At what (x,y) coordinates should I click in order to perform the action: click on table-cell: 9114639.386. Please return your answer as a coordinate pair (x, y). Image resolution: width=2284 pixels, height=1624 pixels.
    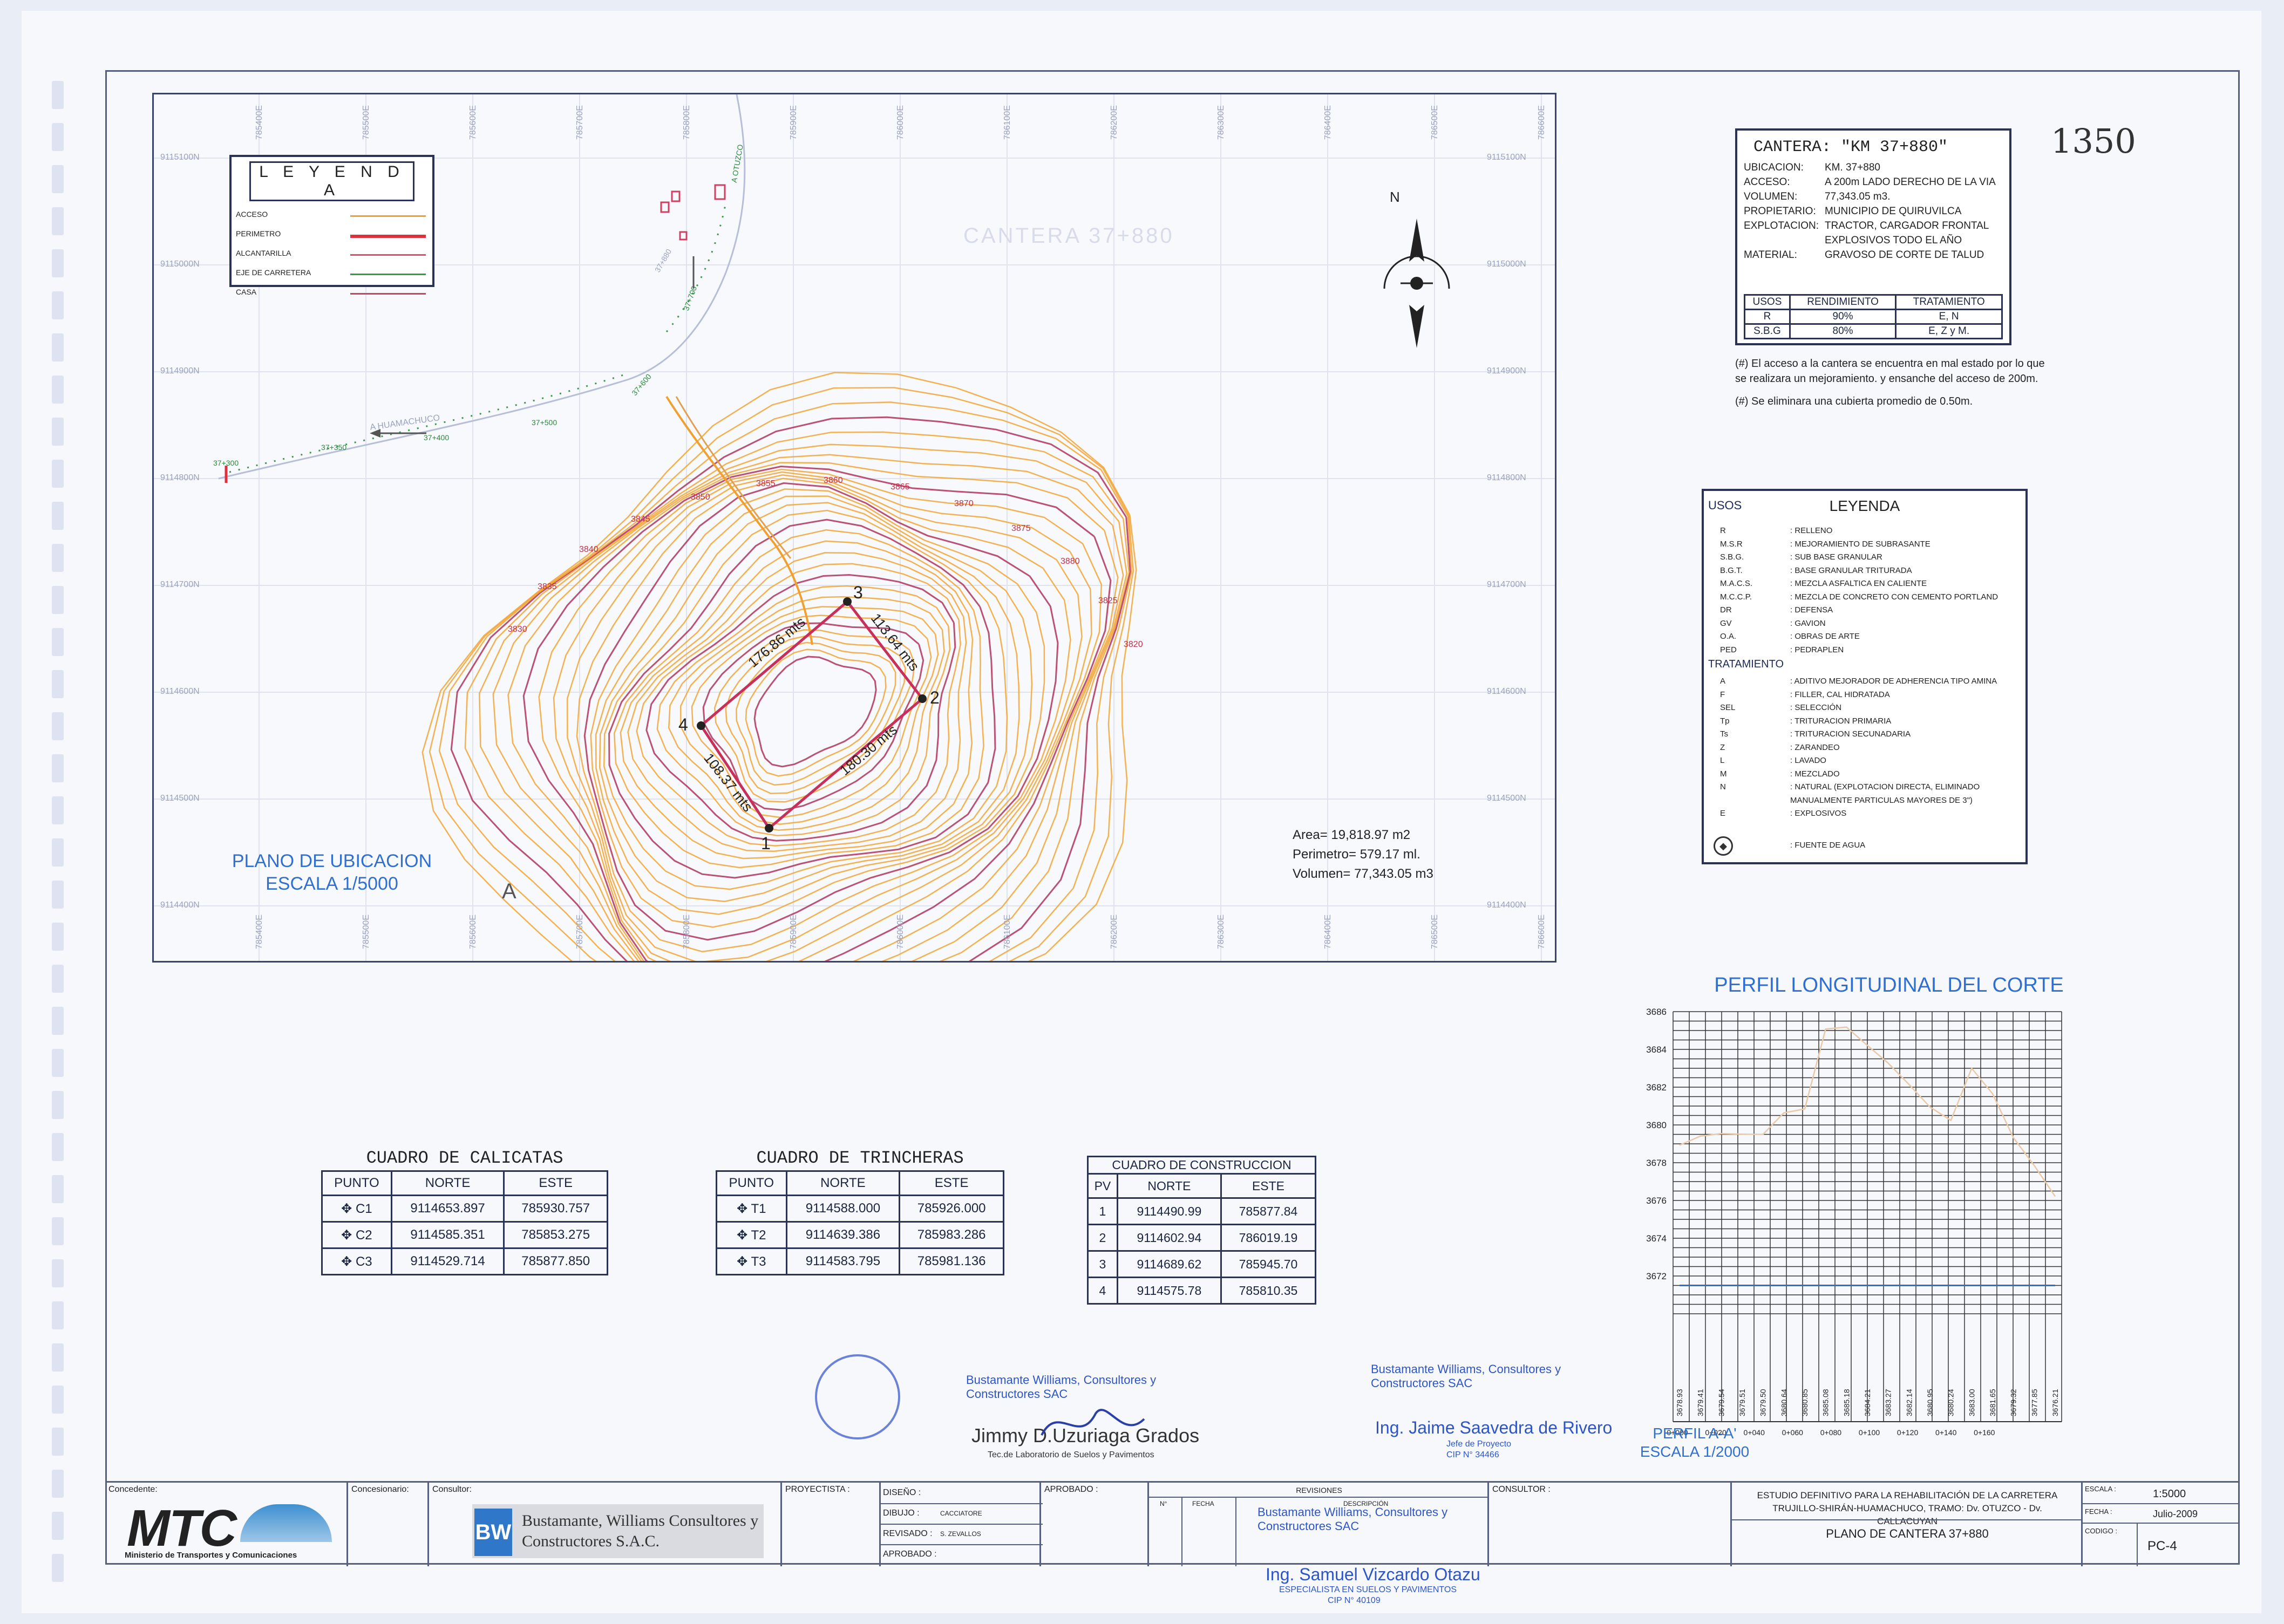
    Looking at the image, I should click on (843, 1235).